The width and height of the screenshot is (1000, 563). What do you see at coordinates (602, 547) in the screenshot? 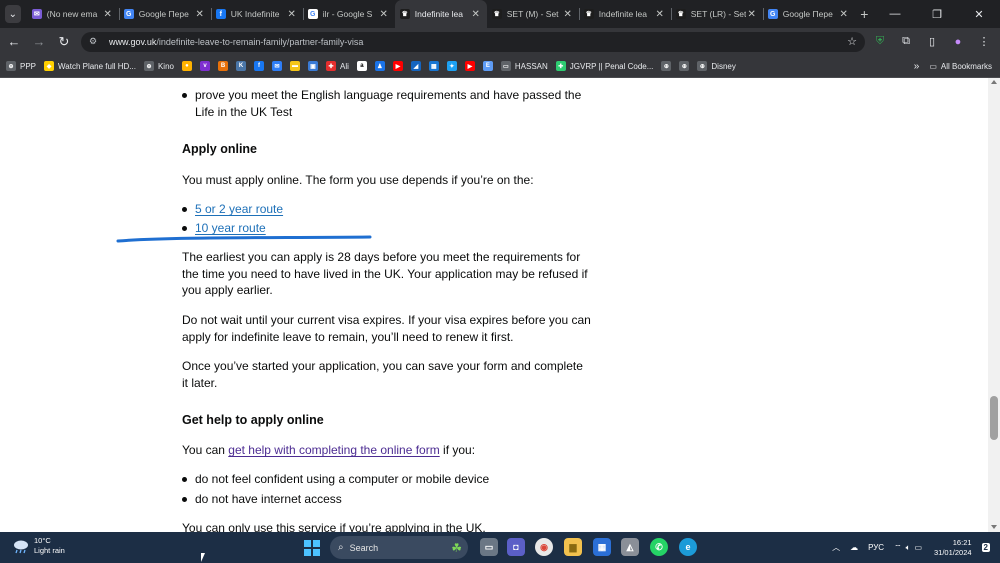
I see `calendar-icon: ▦` at bounding box center [602, 547].